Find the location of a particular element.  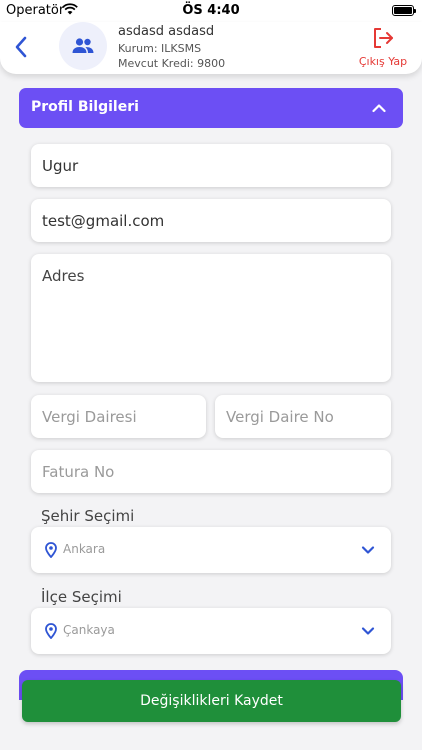

tax-office-input is located at coordinates (118, 416).